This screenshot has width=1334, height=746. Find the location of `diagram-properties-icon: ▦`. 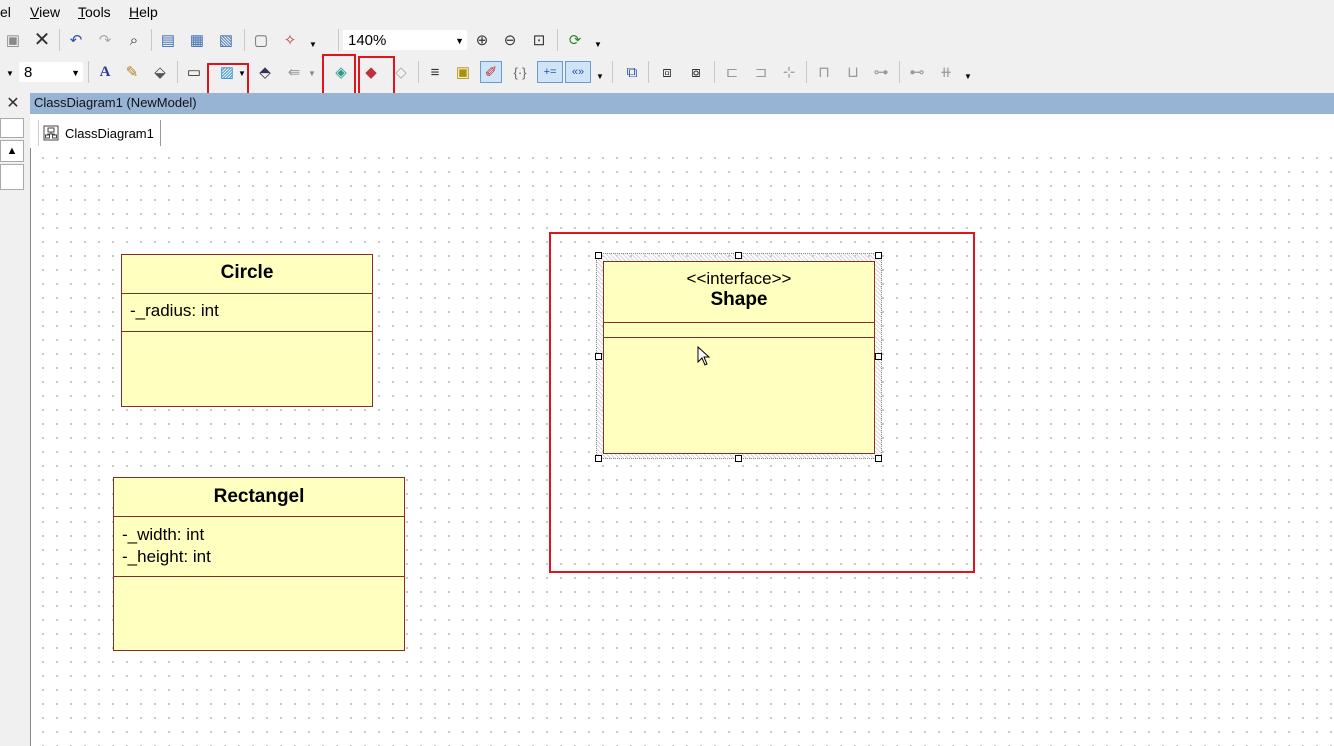

diagram-properties-icon: ▦ is located at coordinates (197, 40).